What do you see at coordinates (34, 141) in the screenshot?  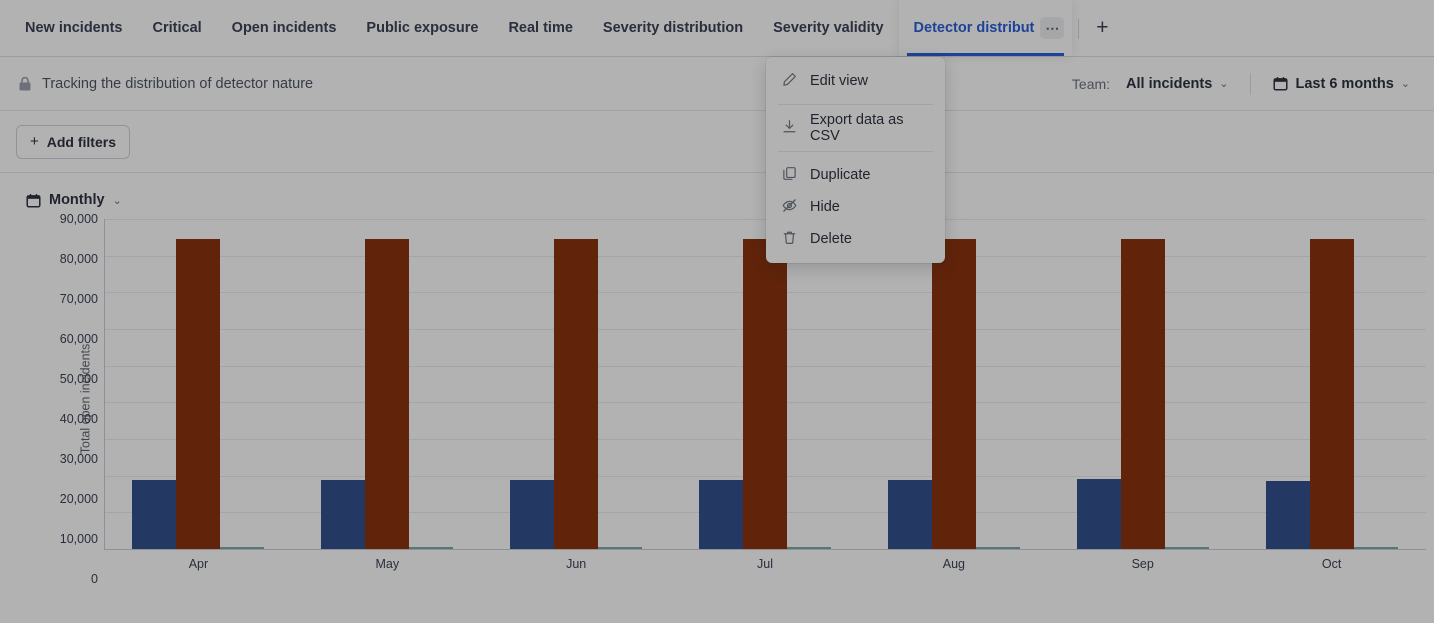 I see `plus-icon: +` at bounding box center [34, 141].